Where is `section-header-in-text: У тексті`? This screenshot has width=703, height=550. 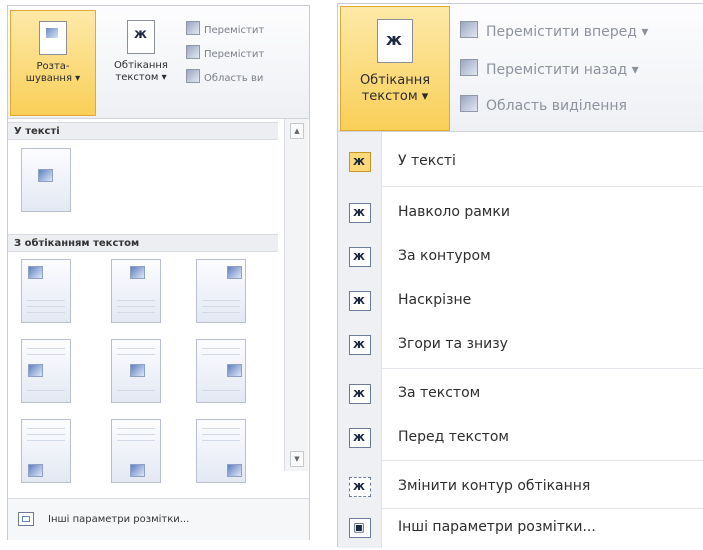
section-header-in-text: У тексті is located at coordinates (143, 131).